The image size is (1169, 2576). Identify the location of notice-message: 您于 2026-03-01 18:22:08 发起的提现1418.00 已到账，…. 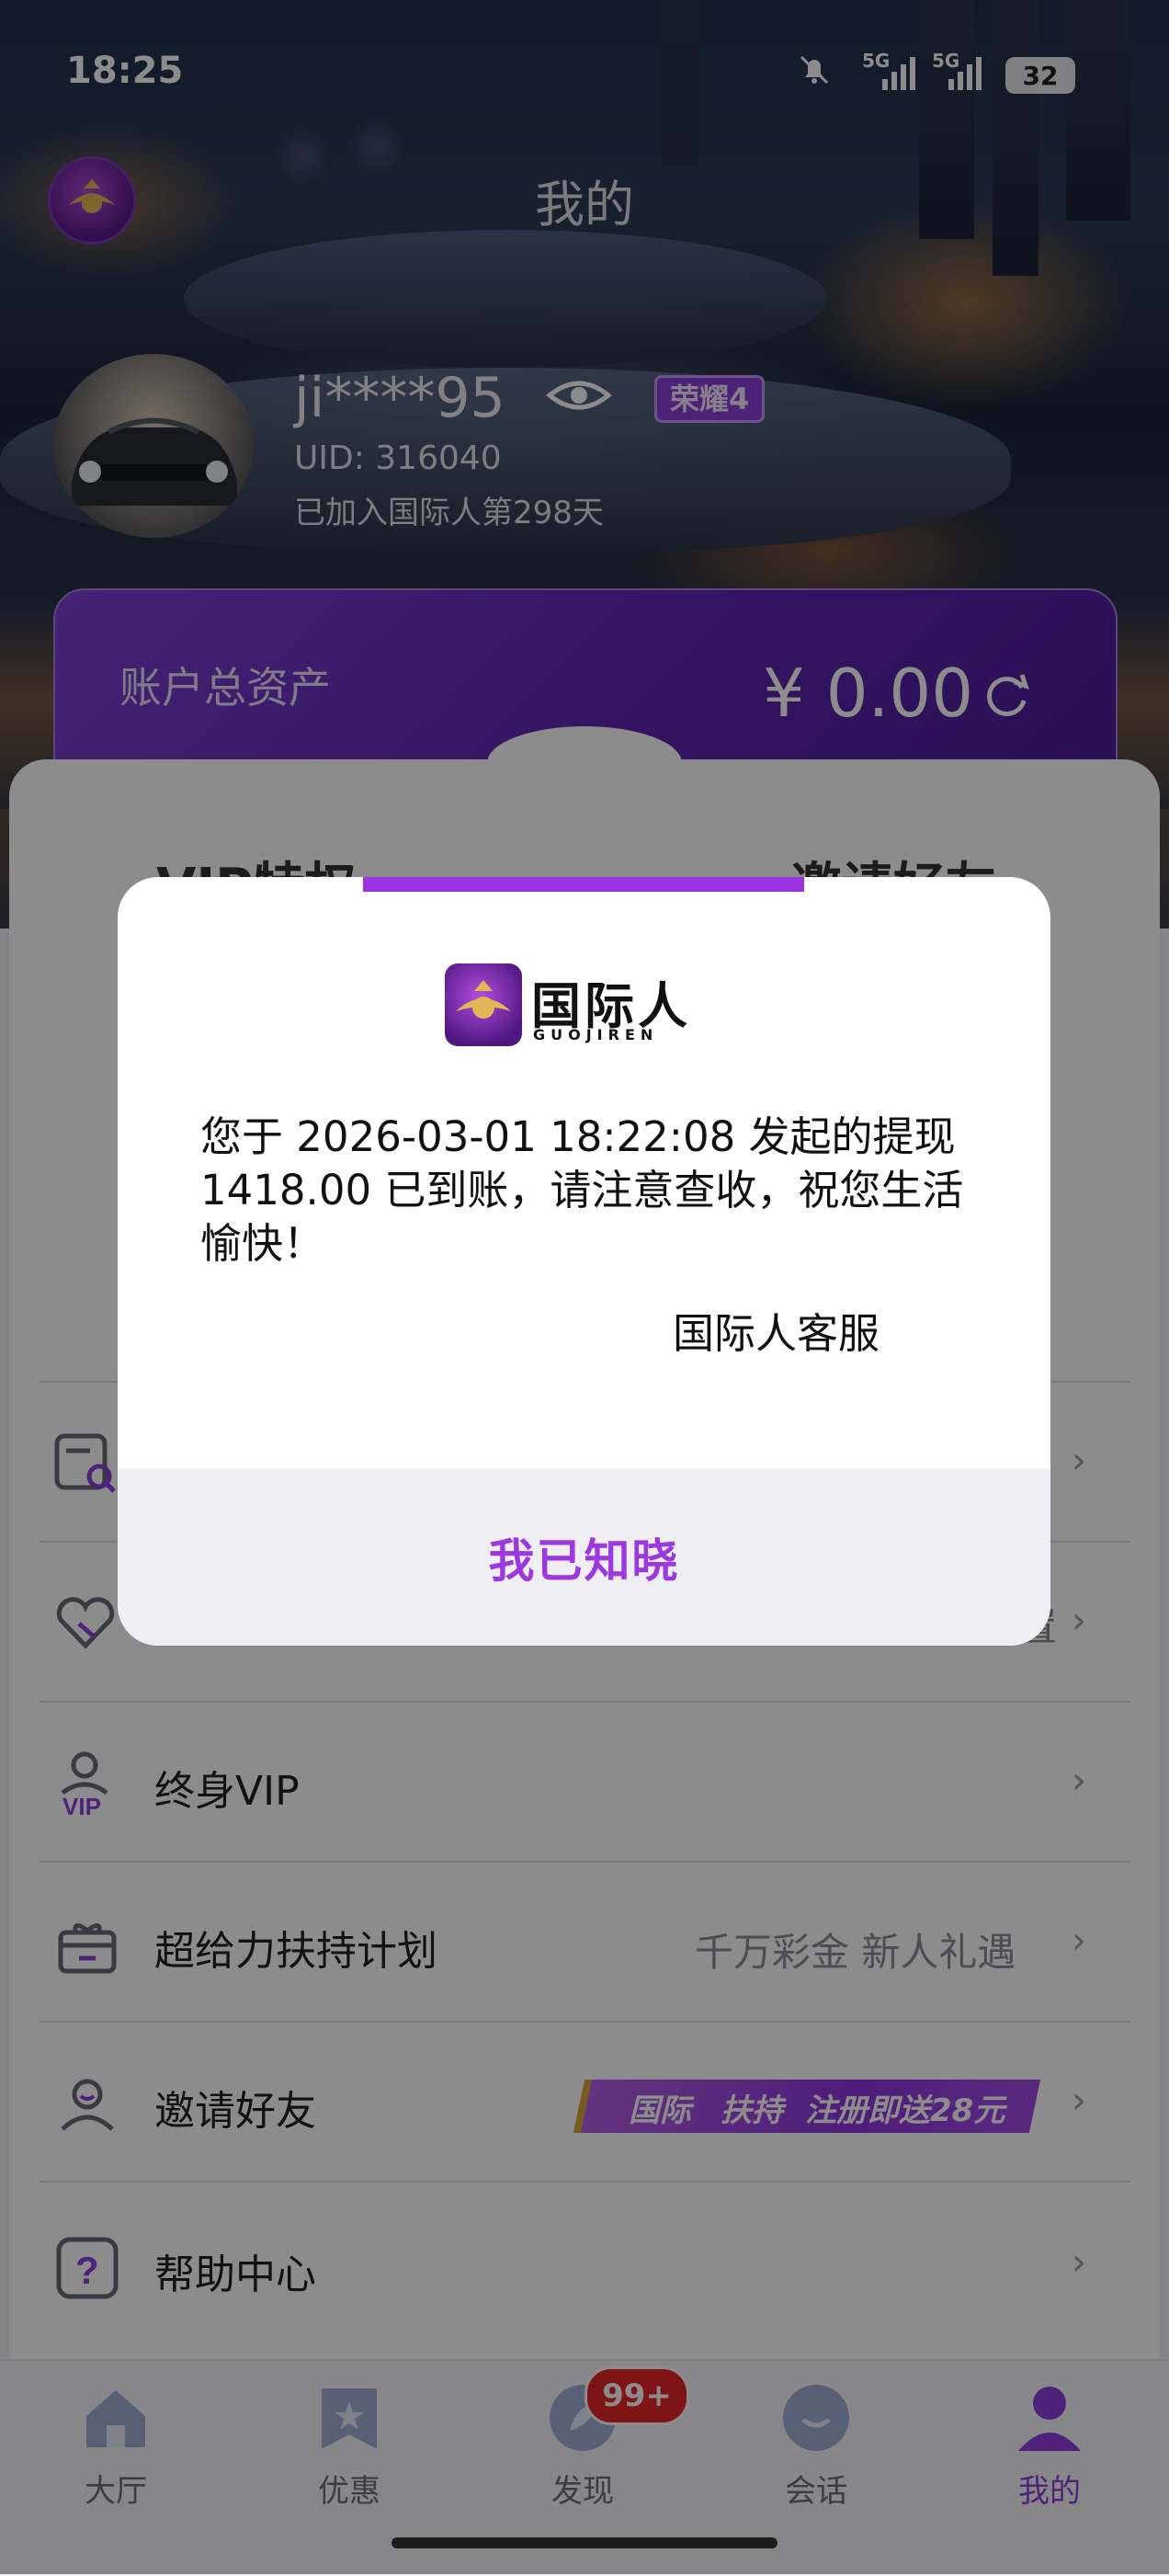
(582, 1190).